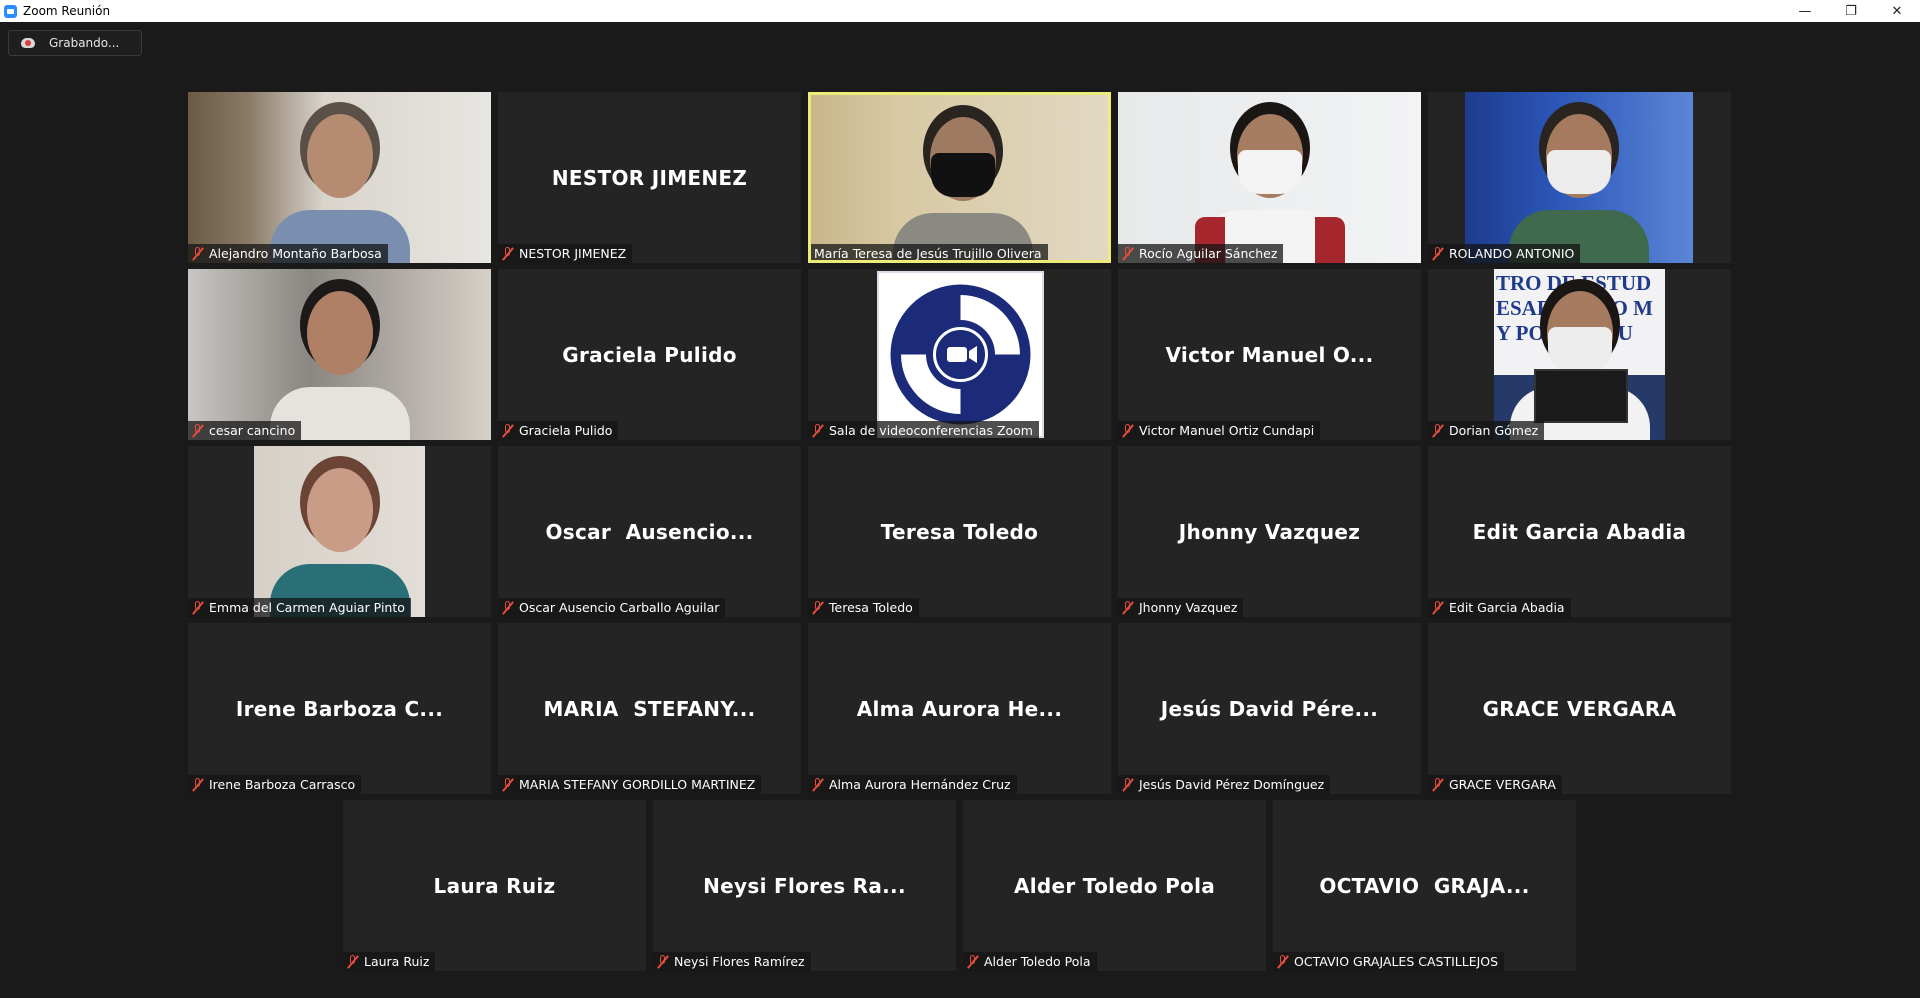  I want to click on participant-name-label: Oscar Ausencio Carballo Aguilar, so click(612, 607).